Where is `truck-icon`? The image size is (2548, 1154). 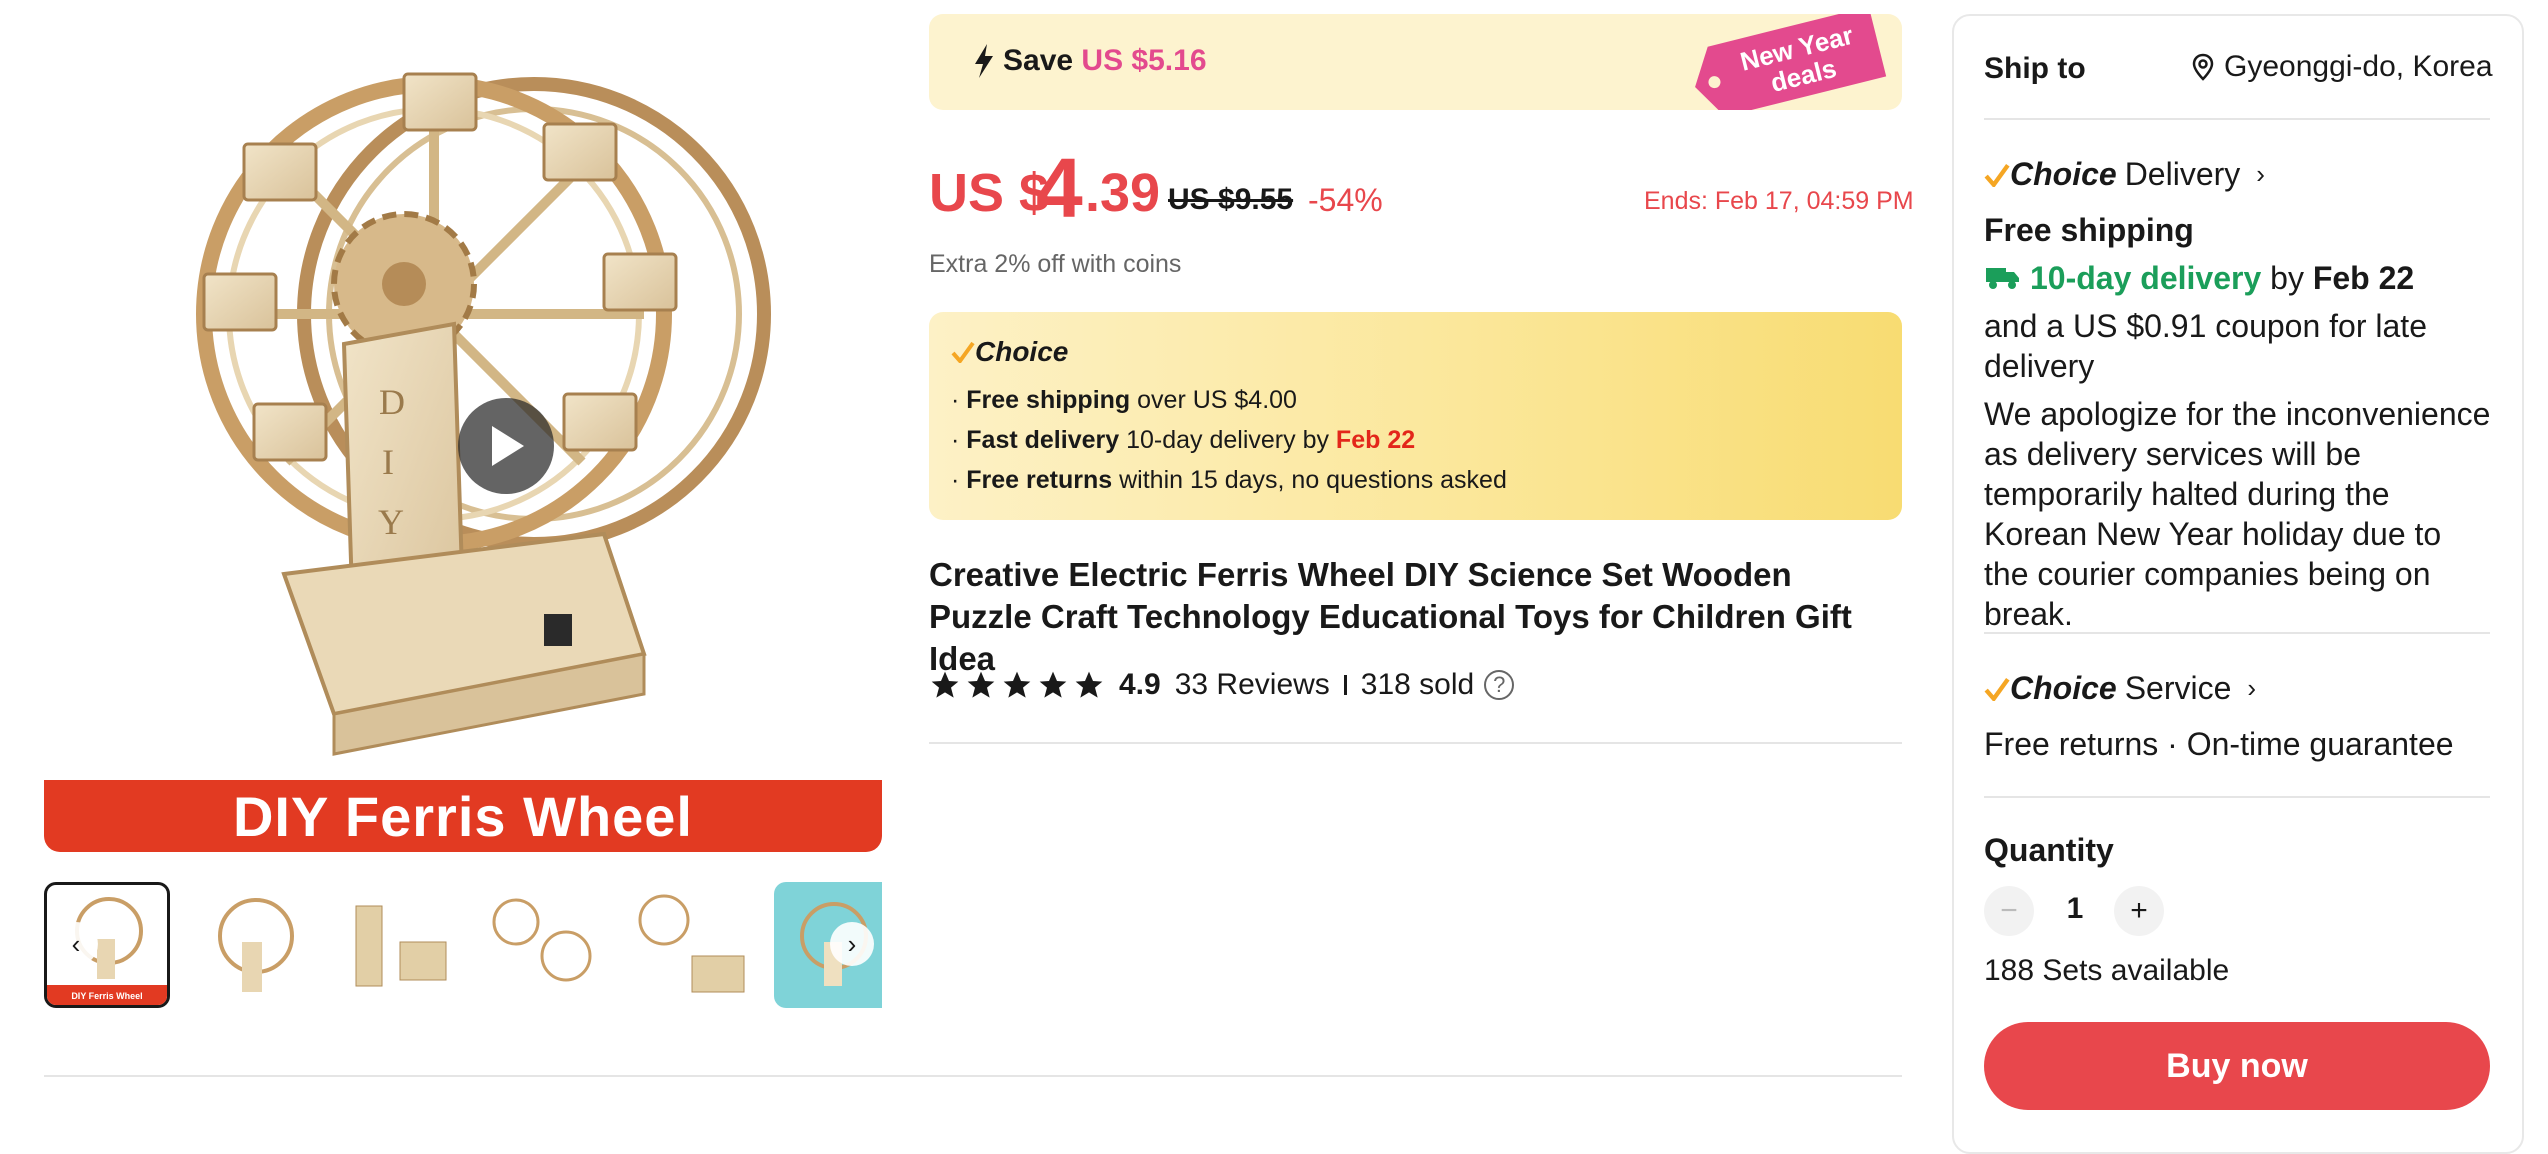
truck-icon is located at coordinates (2002, 278).